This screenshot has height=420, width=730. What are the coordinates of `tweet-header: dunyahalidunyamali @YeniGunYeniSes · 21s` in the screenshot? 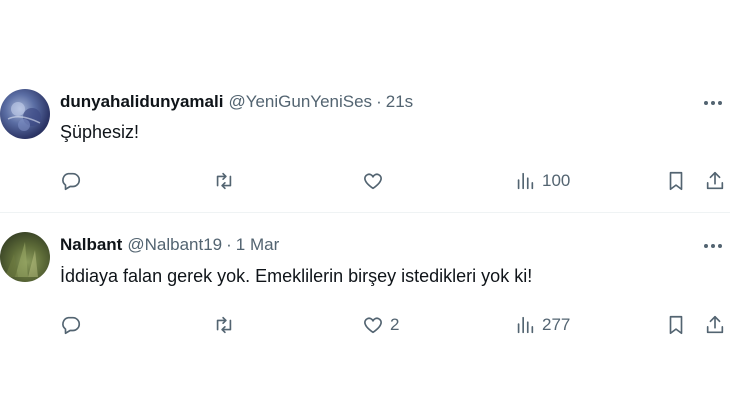 It's located at (236, 102).